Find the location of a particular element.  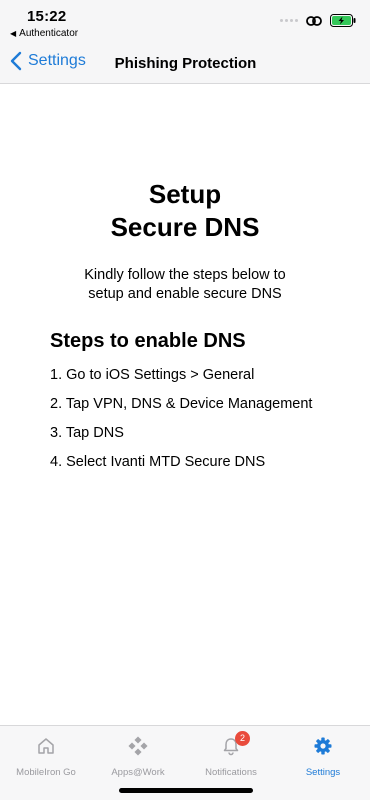

step-item: 2. Tap VPN, DNS & Device Management is located at coordinates (181, 404).